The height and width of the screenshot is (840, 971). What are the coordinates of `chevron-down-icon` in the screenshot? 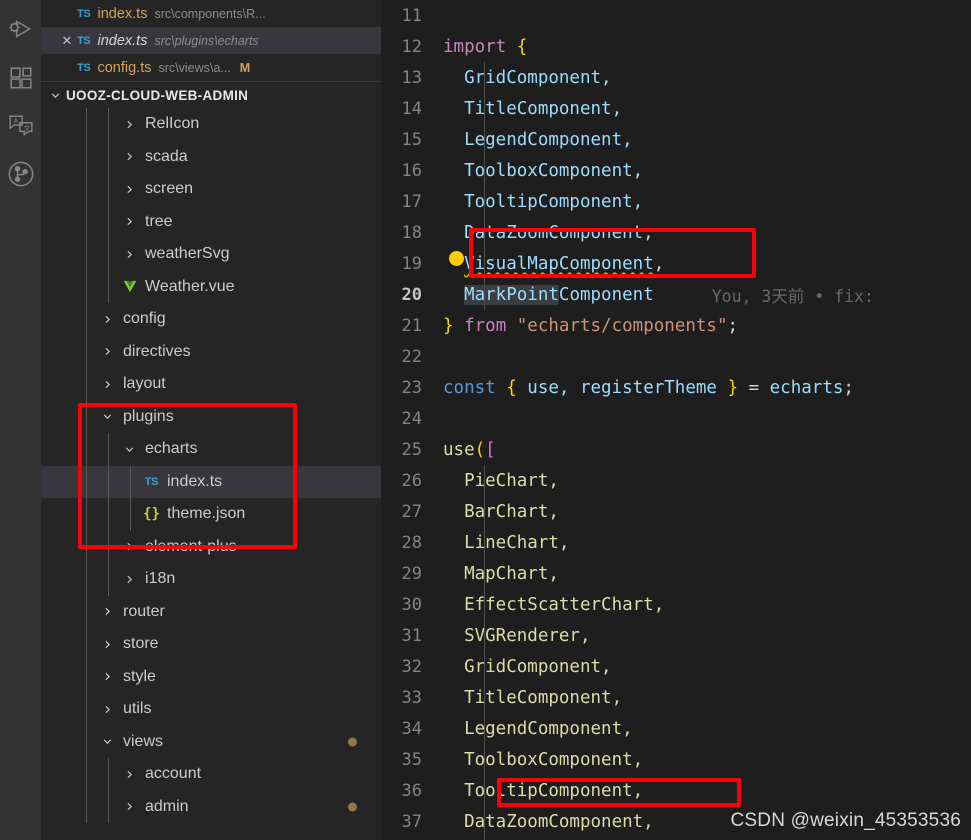 It's located at (129, 449).